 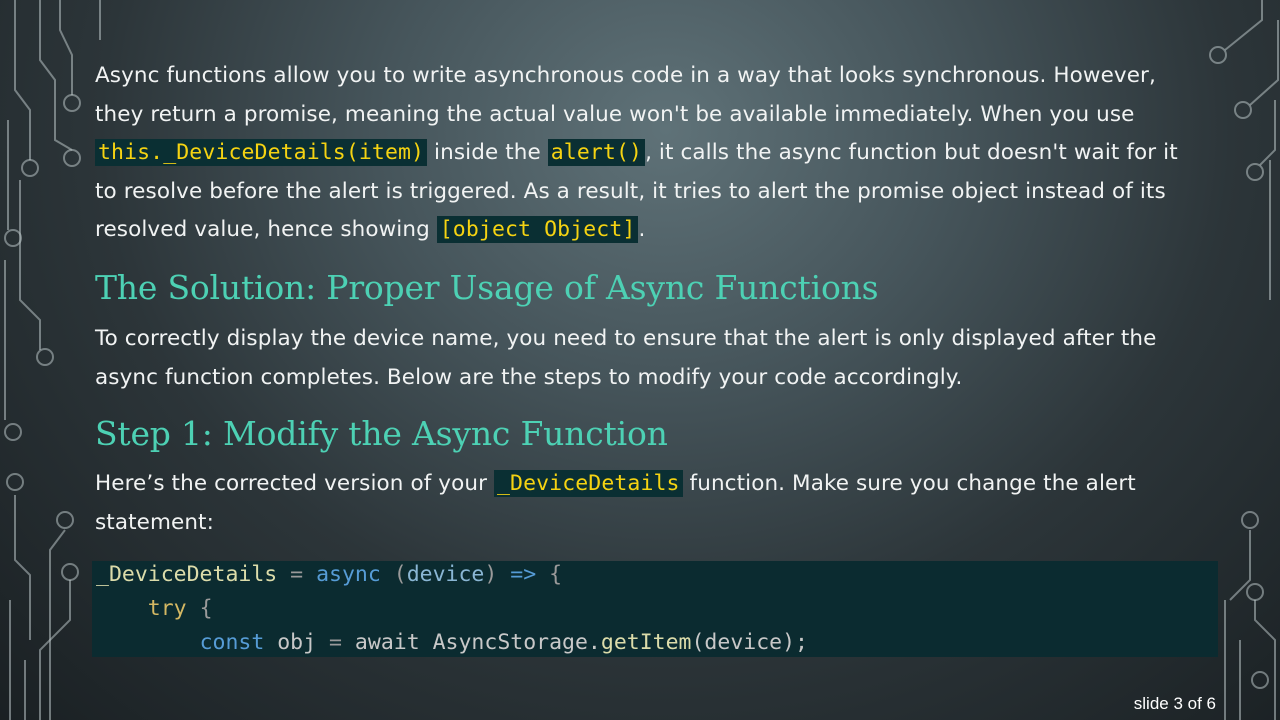 What do you see at coordinates (588, 483) in the screenshot?
I see `inline-code-device-details: _DeviceDetails` at bounding box center [588, 483].